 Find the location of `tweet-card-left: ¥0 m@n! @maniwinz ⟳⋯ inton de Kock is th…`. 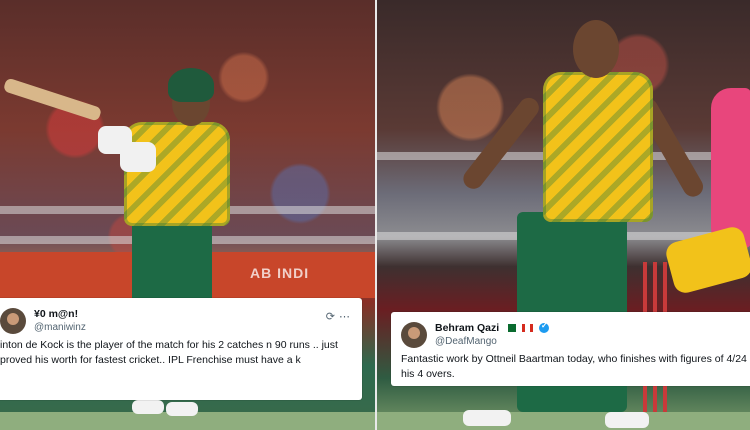

tweet-card-left: ¥0 m@n! @maniwinz ⟳⋯ inton de Kock is th… is located at coordinates (181, 349).